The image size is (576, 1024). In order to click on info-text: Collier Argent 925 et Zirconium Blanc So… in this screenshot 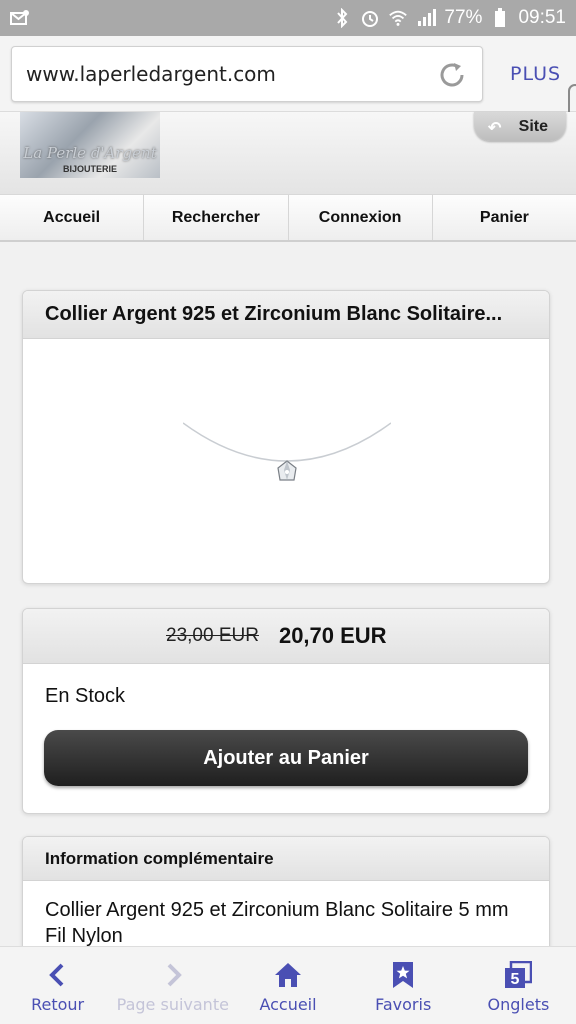, I will do `click(277, 922)`.